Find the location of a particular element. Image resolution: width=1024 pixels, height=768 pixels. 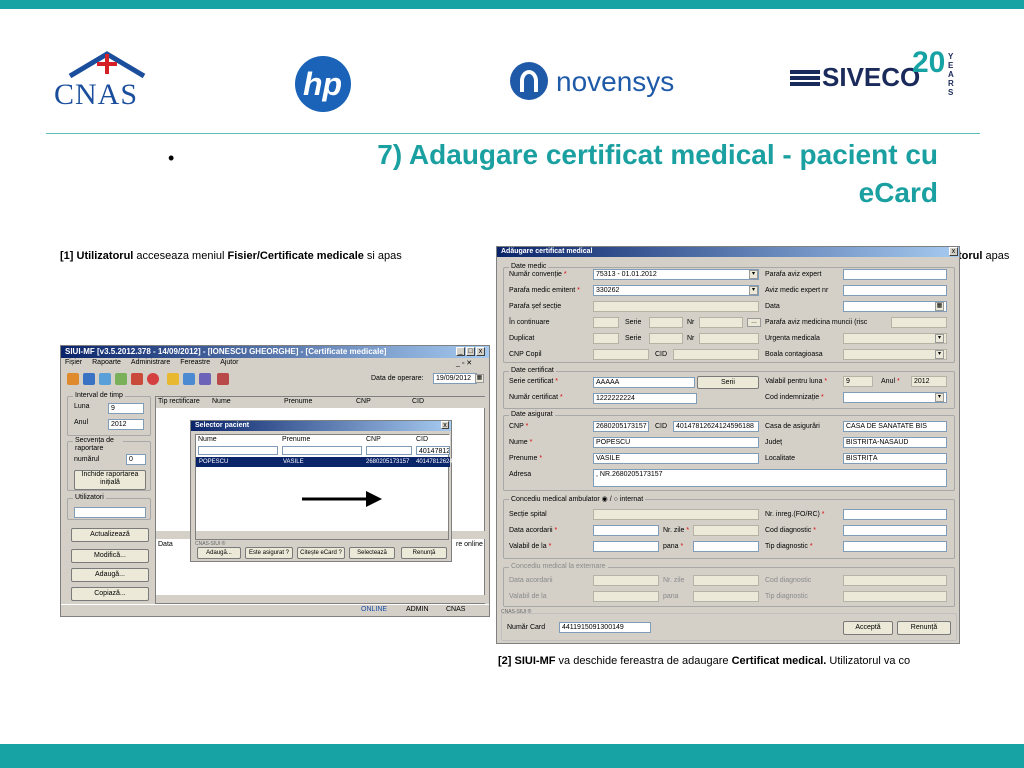

data-acordarii-field is located at coordinates (626, 530).